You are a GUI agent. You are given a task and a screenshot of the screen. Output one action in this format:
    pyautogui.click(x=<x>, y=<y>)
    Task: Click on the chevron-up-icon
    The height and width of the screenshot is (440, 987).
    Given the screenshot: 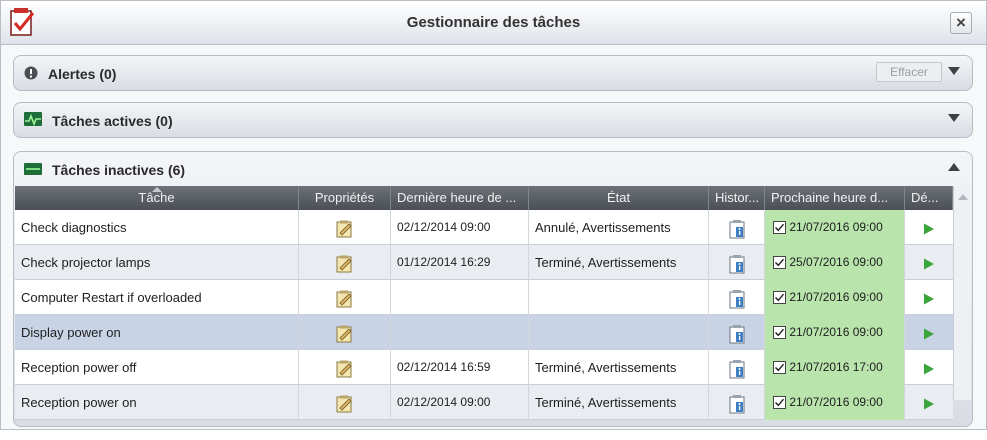 What is the action you would take?
    pyautogui.click(x=954, y=167)
    